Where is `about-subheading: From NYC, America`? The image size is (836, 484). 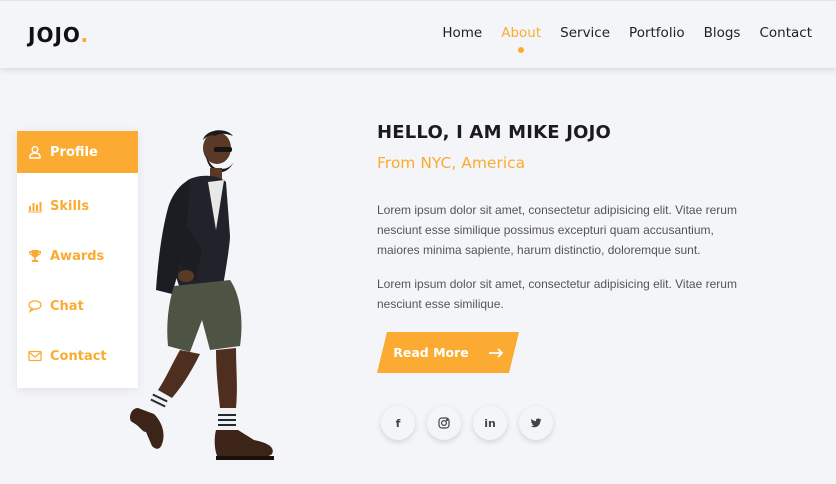 about-subheading: From NYC, America is located at coordinates (451, 163).